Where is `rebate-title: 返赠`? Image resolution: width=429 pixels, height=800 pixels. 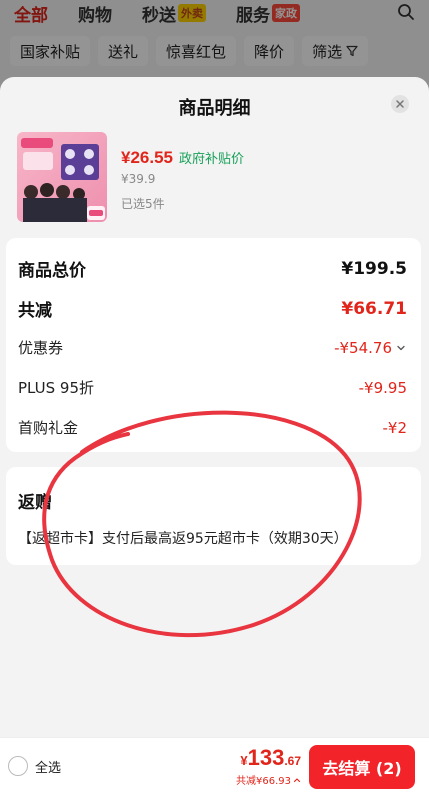 rebate-title: 返赠 is located at coordinates (35, 503).